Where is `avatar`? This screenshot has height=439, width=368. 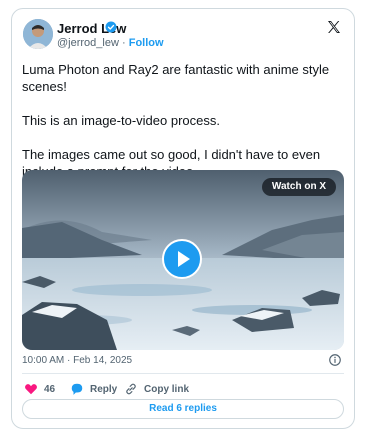 avatar is located at coordinates (38, 34).